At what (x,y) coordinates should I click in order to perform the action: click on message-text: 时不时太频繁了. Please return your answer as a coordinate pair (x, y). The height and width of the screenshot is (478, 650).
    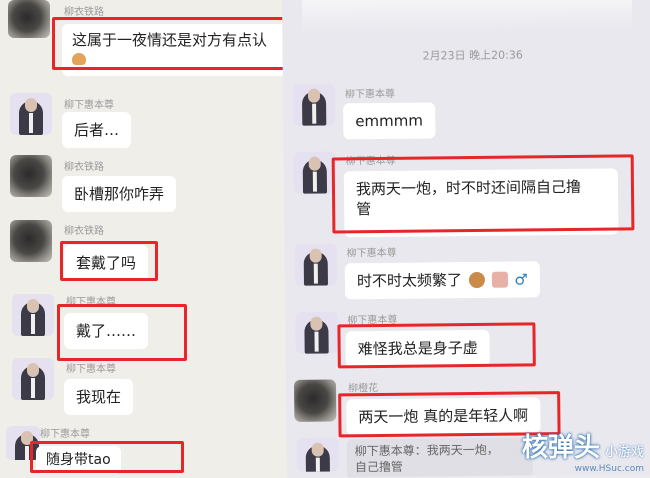
    Looking at the image, I should click on (409, 281).